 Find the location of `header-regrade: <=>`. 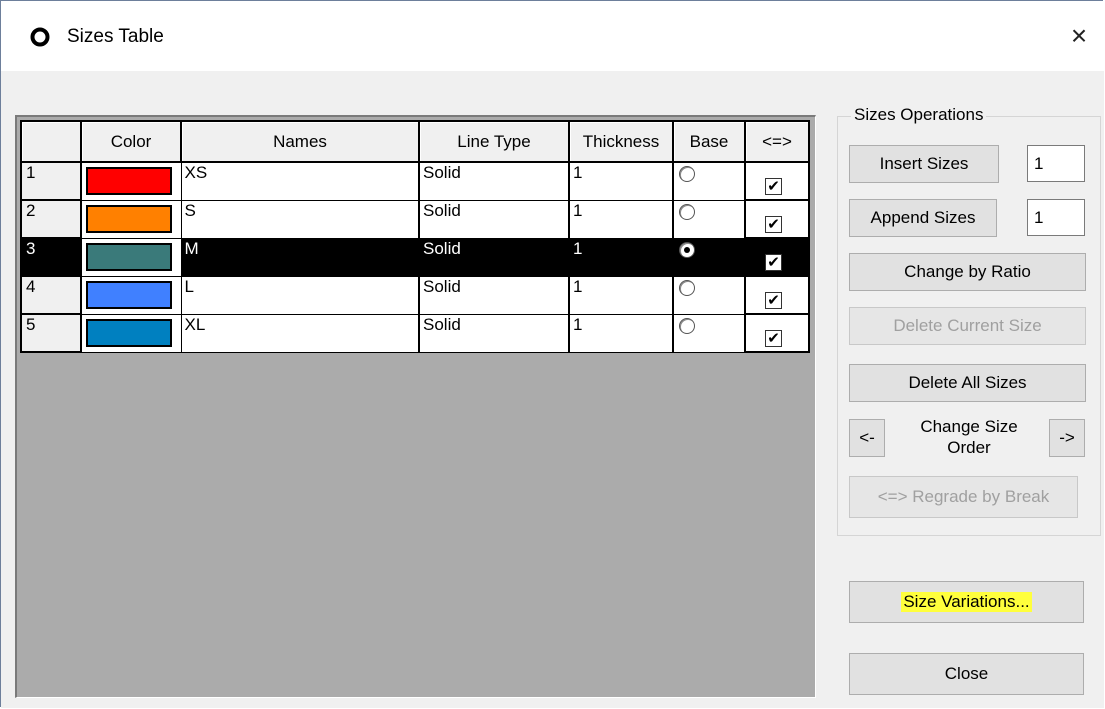

header-regrade: <=> is located at coordinates (777, 141).